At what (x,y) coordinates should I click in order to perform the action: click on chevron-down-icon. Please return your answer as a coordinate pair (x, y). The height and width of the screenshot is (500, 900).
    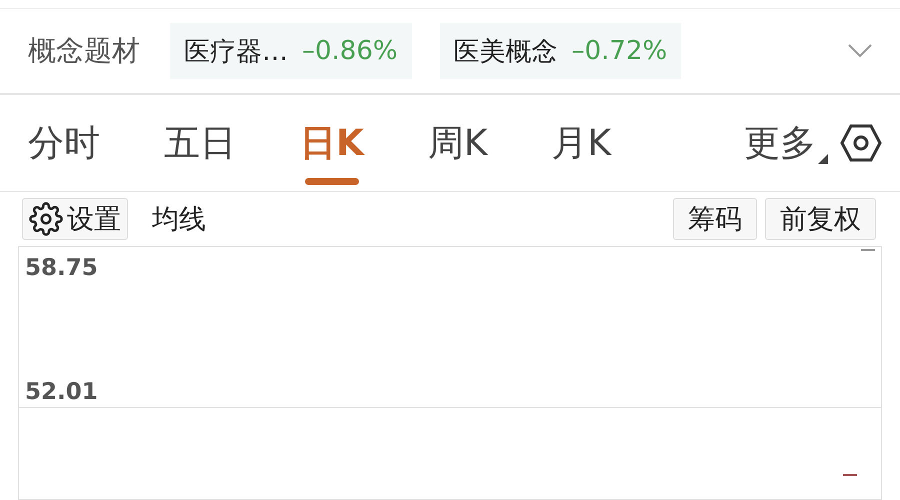
    Looking at the image, I should click on (860, 51).